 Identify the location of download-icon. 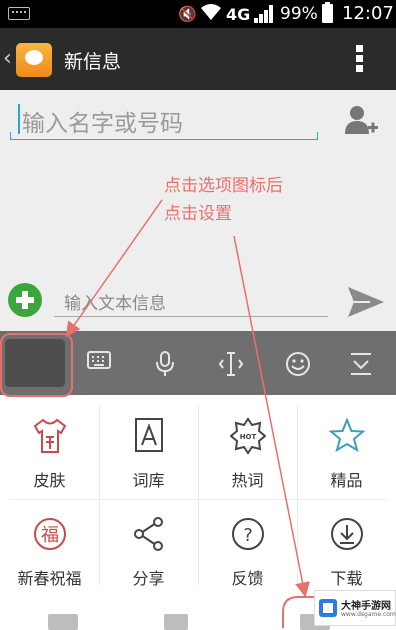
(347, 534).